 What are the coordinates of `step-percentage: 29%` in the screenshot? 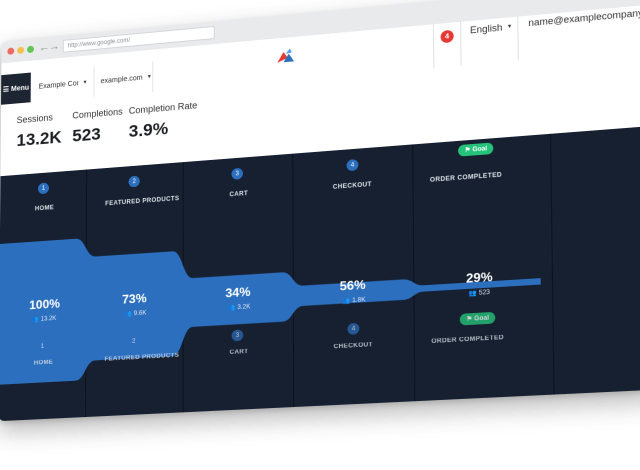 It's located at (479, 277).